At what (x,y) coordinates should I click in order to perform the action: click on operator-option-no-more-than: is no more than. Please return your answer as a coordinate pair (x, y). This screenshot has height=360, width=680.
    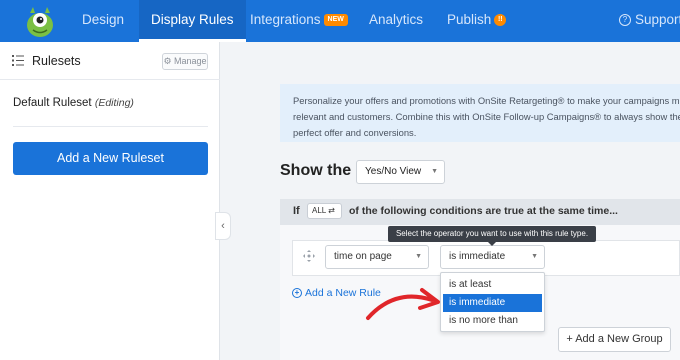
    Looking at the image, I should click on (492, 321).